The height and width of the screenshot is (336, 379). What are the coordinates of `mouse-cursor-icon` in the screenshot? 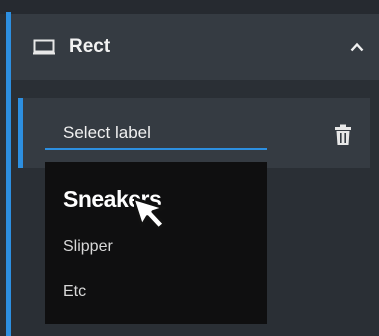 It's located at (156, 213).